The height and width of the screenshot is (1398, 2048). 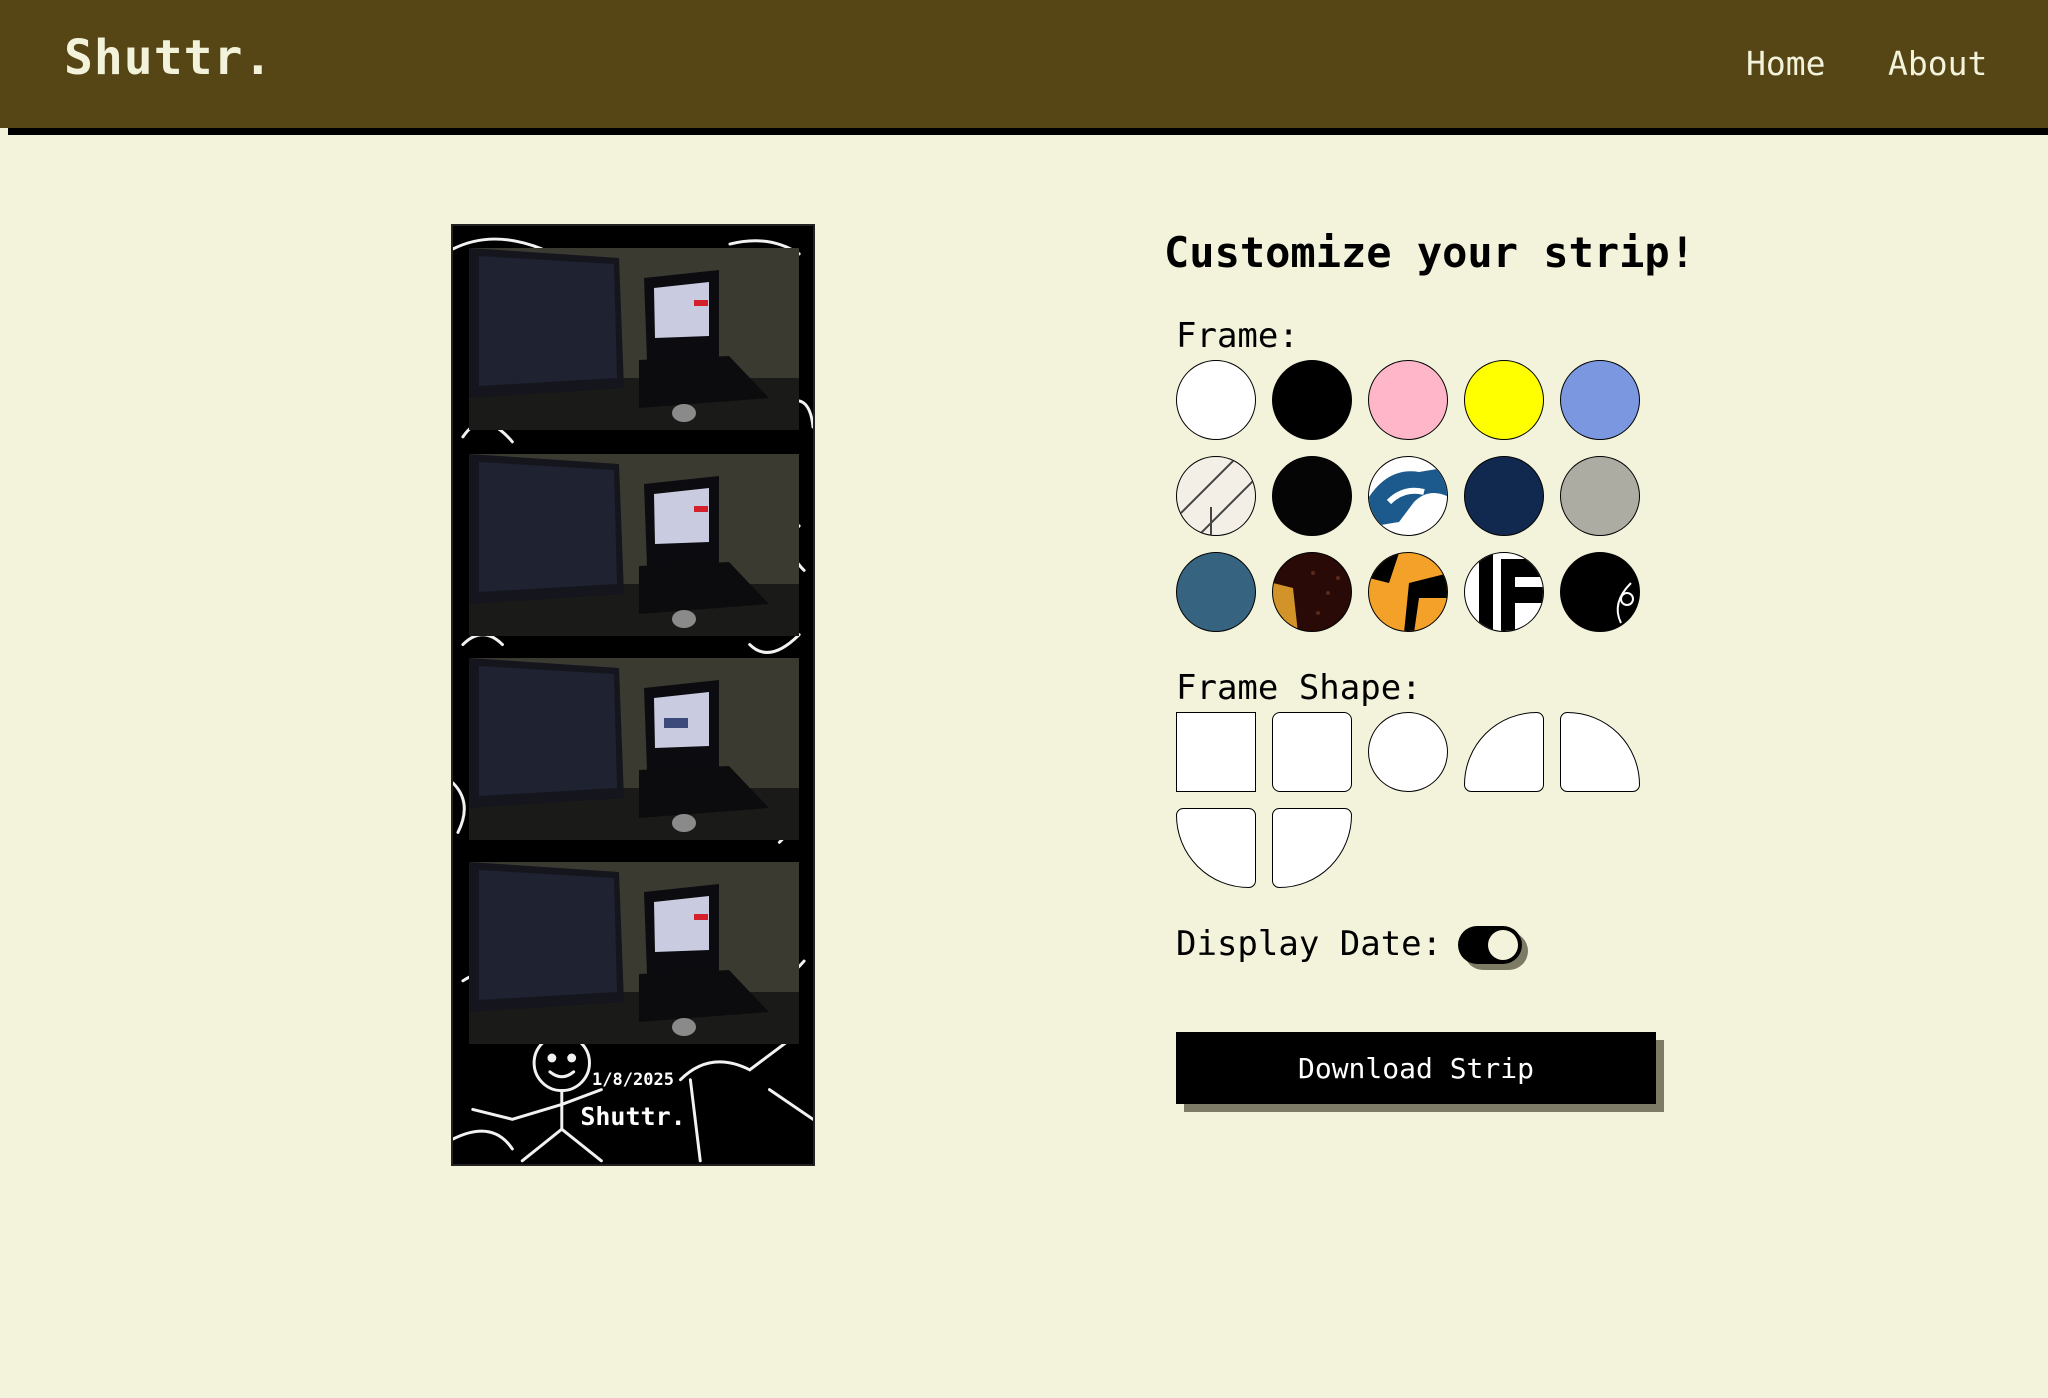 What do you see at coordinates (1430, 252) in the screenshot?
I see `customize-title: Customize your strip!` at bounding box center [1430, 252].